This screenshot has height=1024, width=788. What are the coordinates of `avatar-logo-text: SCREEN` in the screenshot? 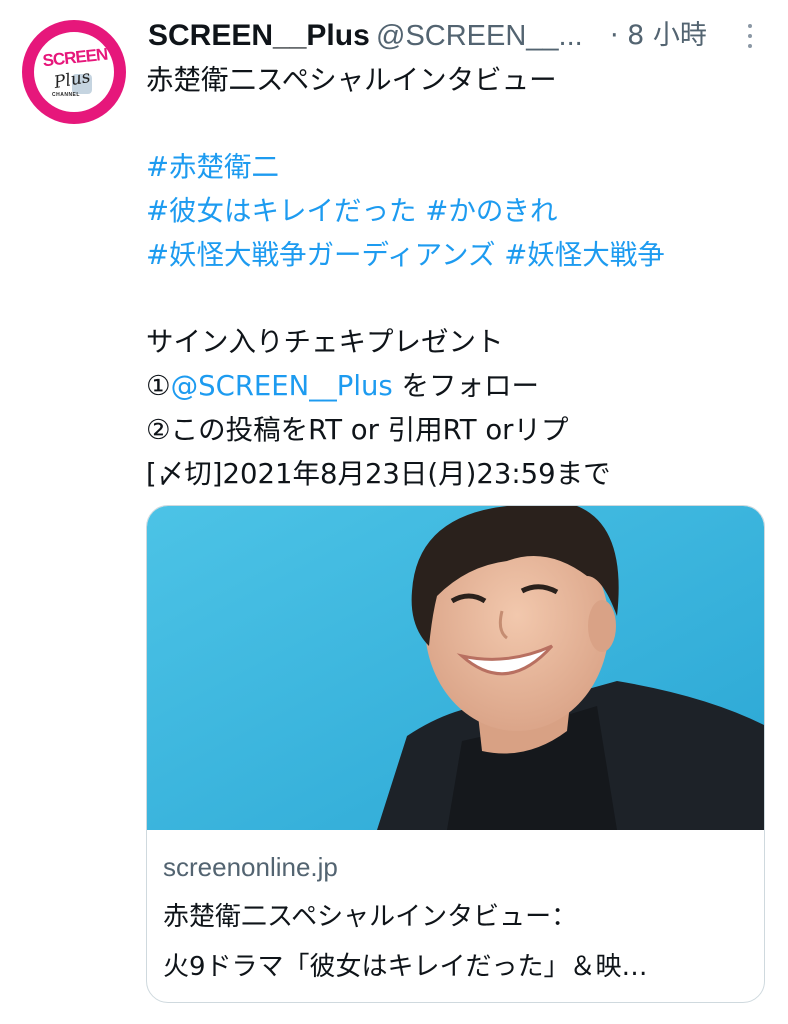 It's located at (75, 57).